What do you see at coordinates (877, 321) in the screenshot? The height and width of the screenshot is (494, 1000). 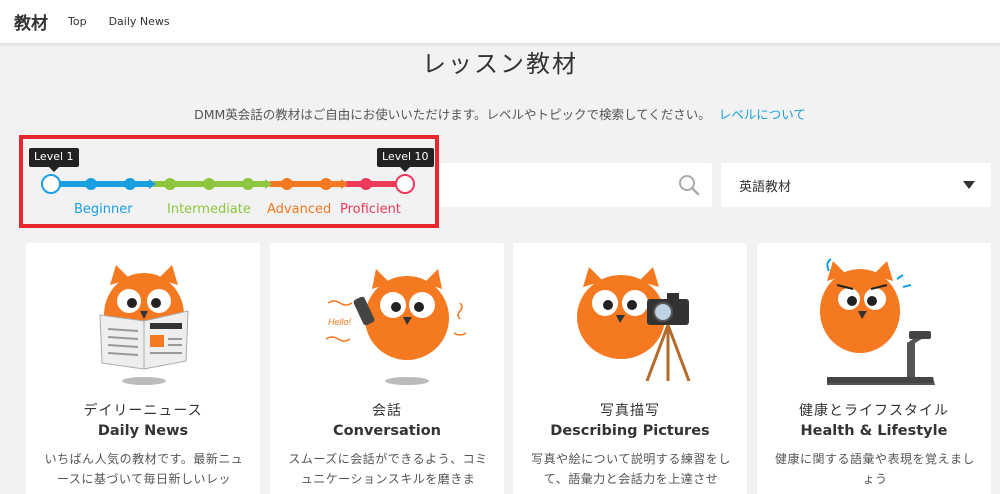 I see `owl-treadmill-icon` at bounding box center [877, 321].